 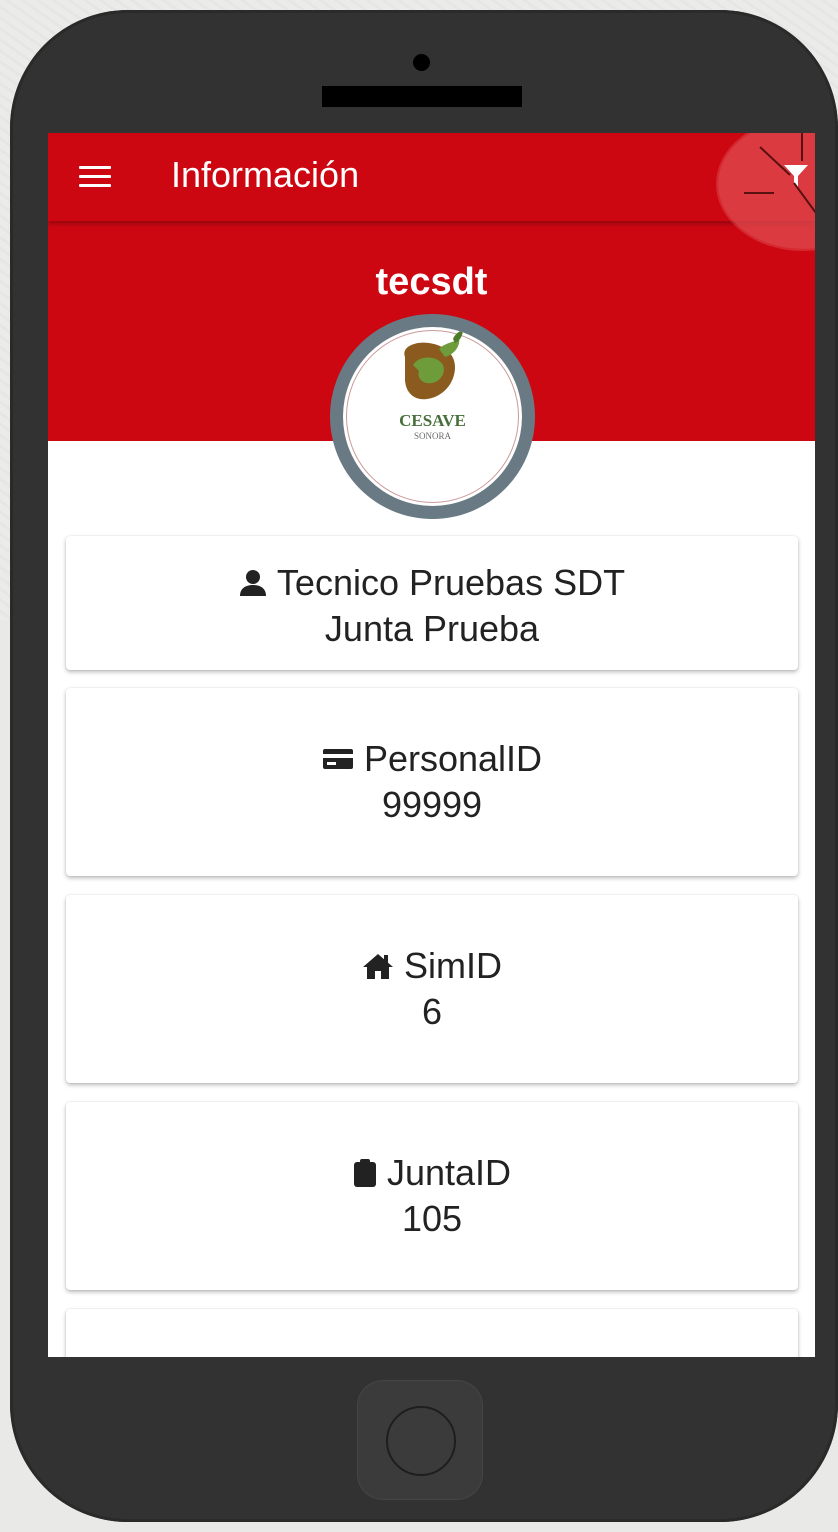 I want to click on junta-id-card: JuntaID 105, so click(x=432, y=1196).